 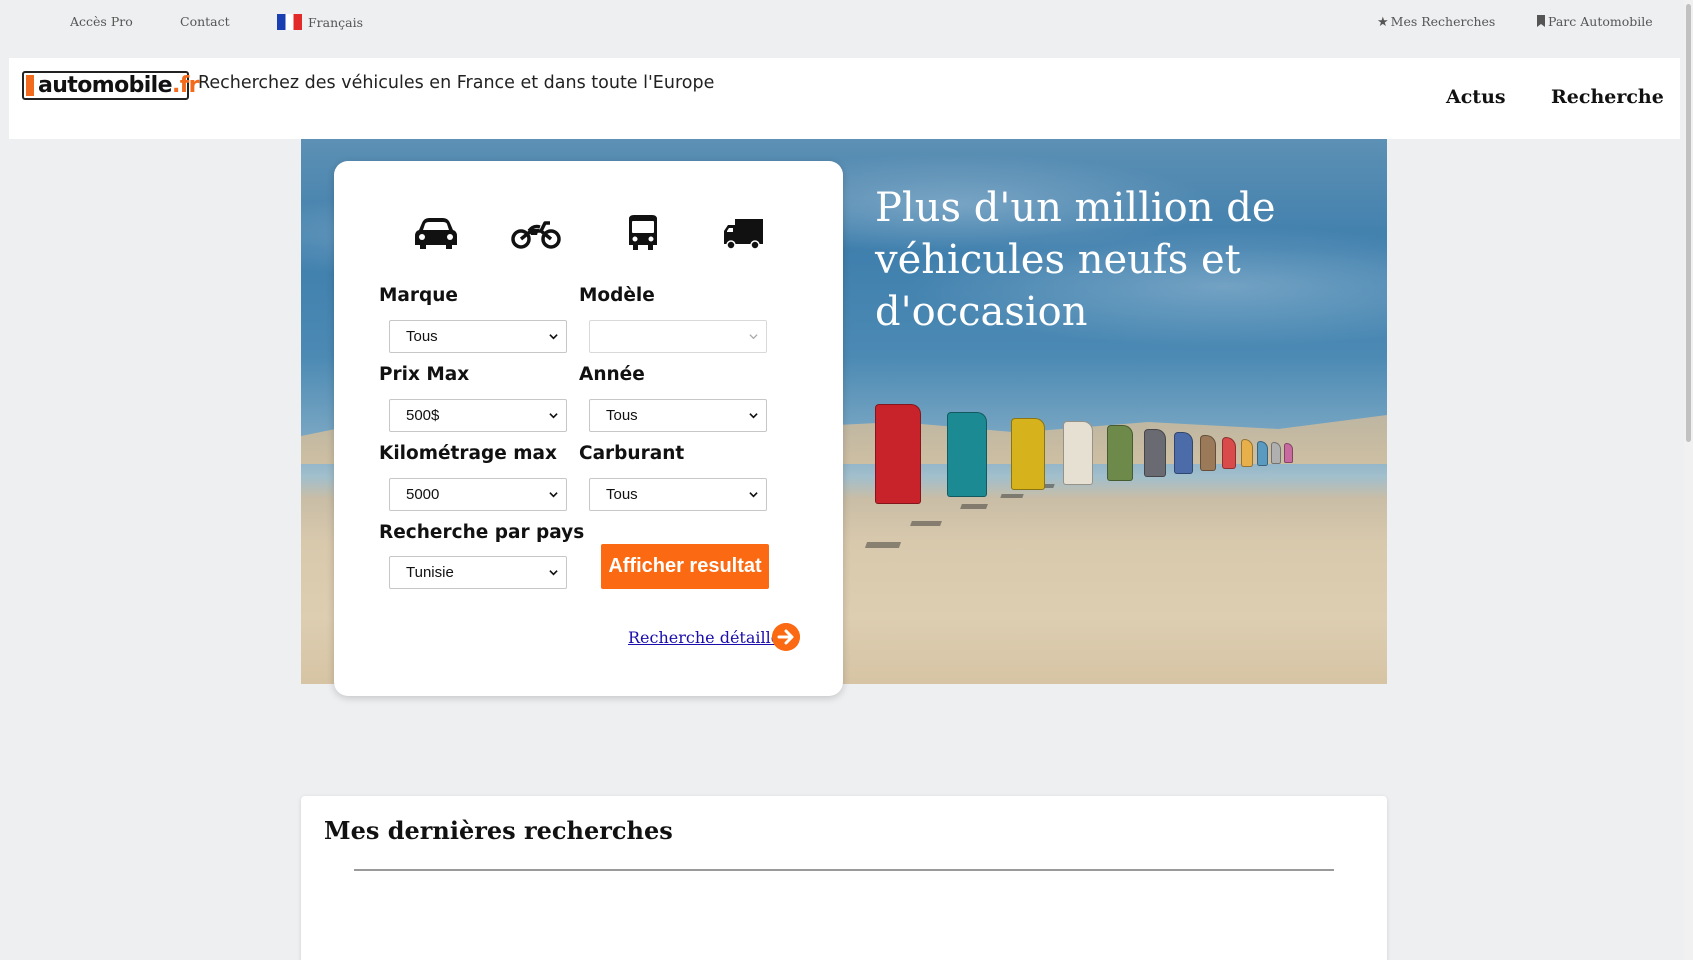 What do you see at coordinates (617, 295) in the screenshot?
I see `modele-label: Modèle` at bounding box center [617, 295].